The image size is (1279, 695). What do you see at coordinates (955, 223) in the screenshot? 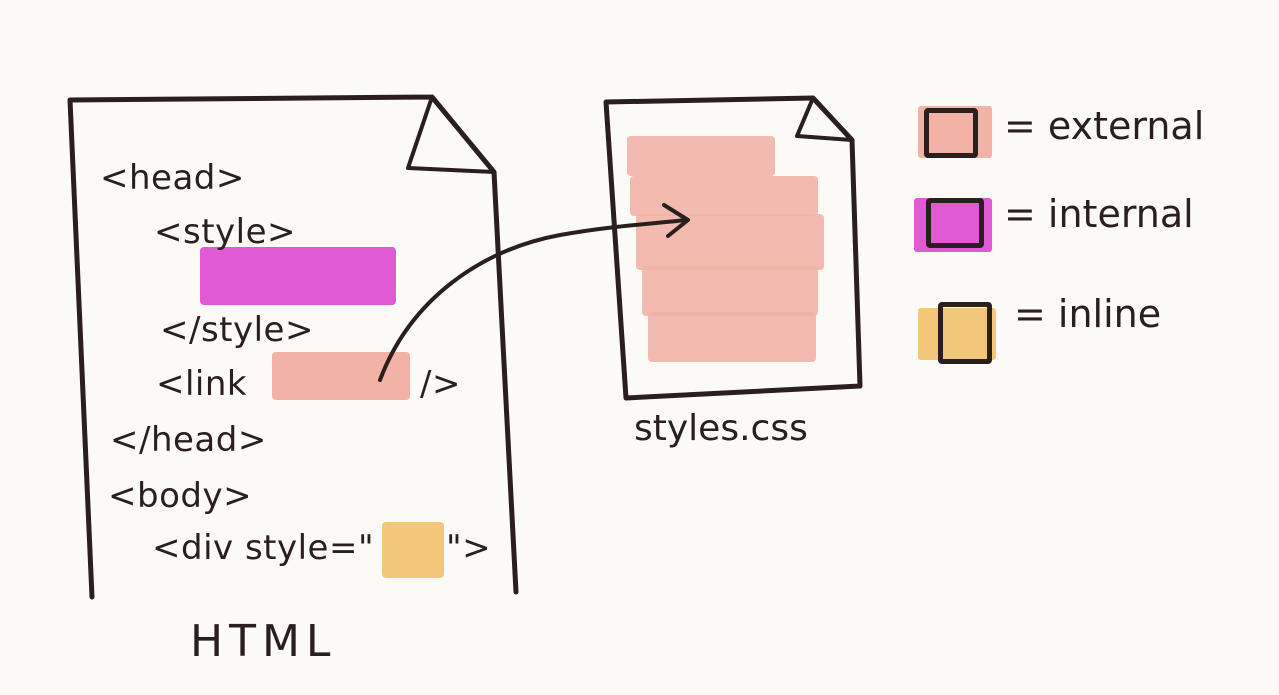
I see `internal-swatch` at bounding box center [955, 223].